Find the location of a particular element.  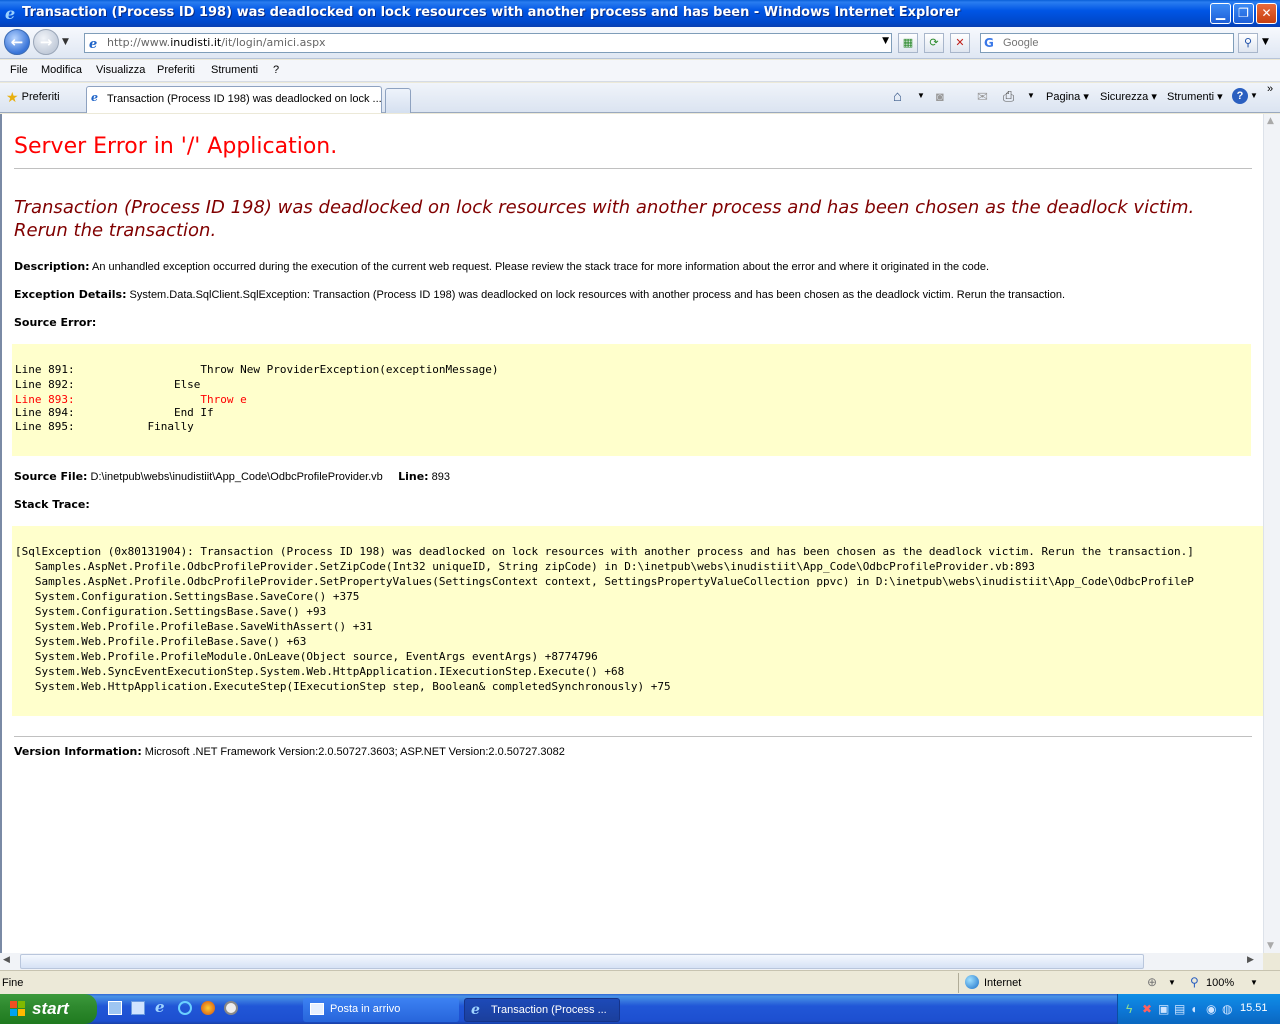

compatibility-icon: ▦ is located at coordinates (908, 42).